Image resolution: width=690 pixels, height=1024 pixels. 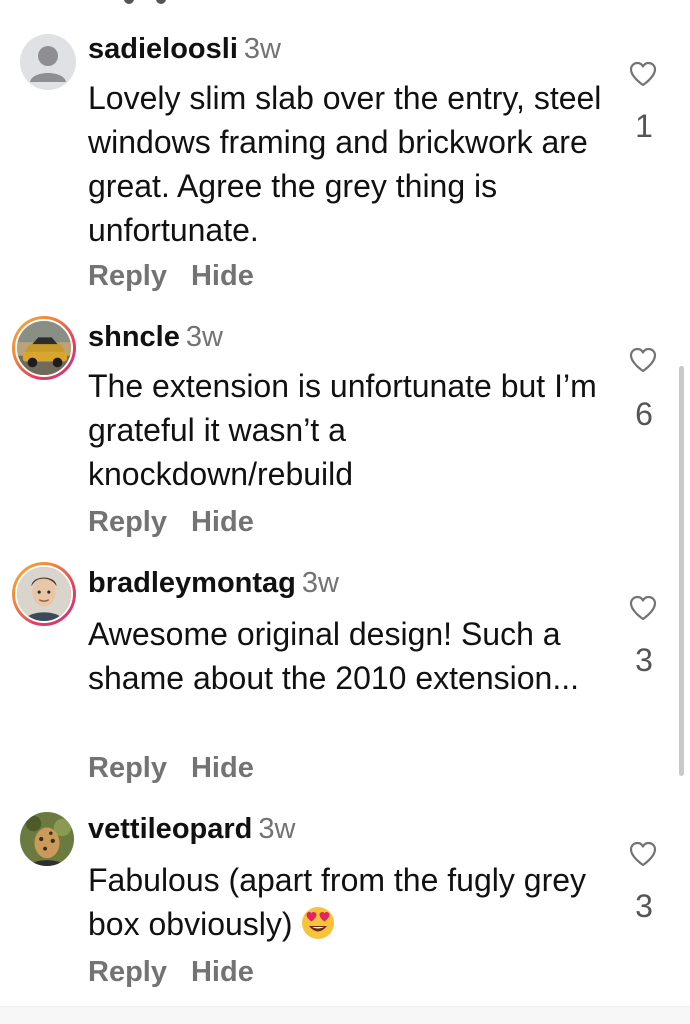 I want to click on previous-comment-cutoff, so click(x=148, y=3).